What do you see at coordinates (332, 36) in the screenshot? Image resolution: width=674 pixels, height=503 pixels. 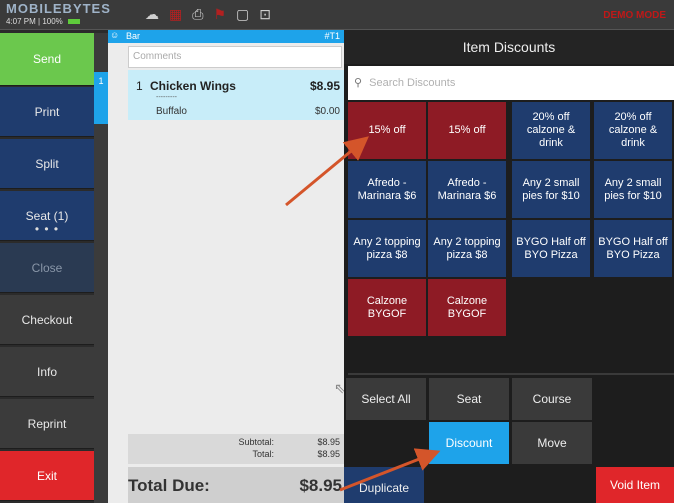 I see `table-number: #T1` at bounding box center [332, 36].